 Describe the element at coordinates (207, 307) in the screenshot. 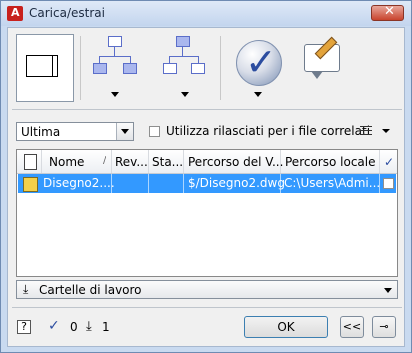

I see `footer-separator` at that location.